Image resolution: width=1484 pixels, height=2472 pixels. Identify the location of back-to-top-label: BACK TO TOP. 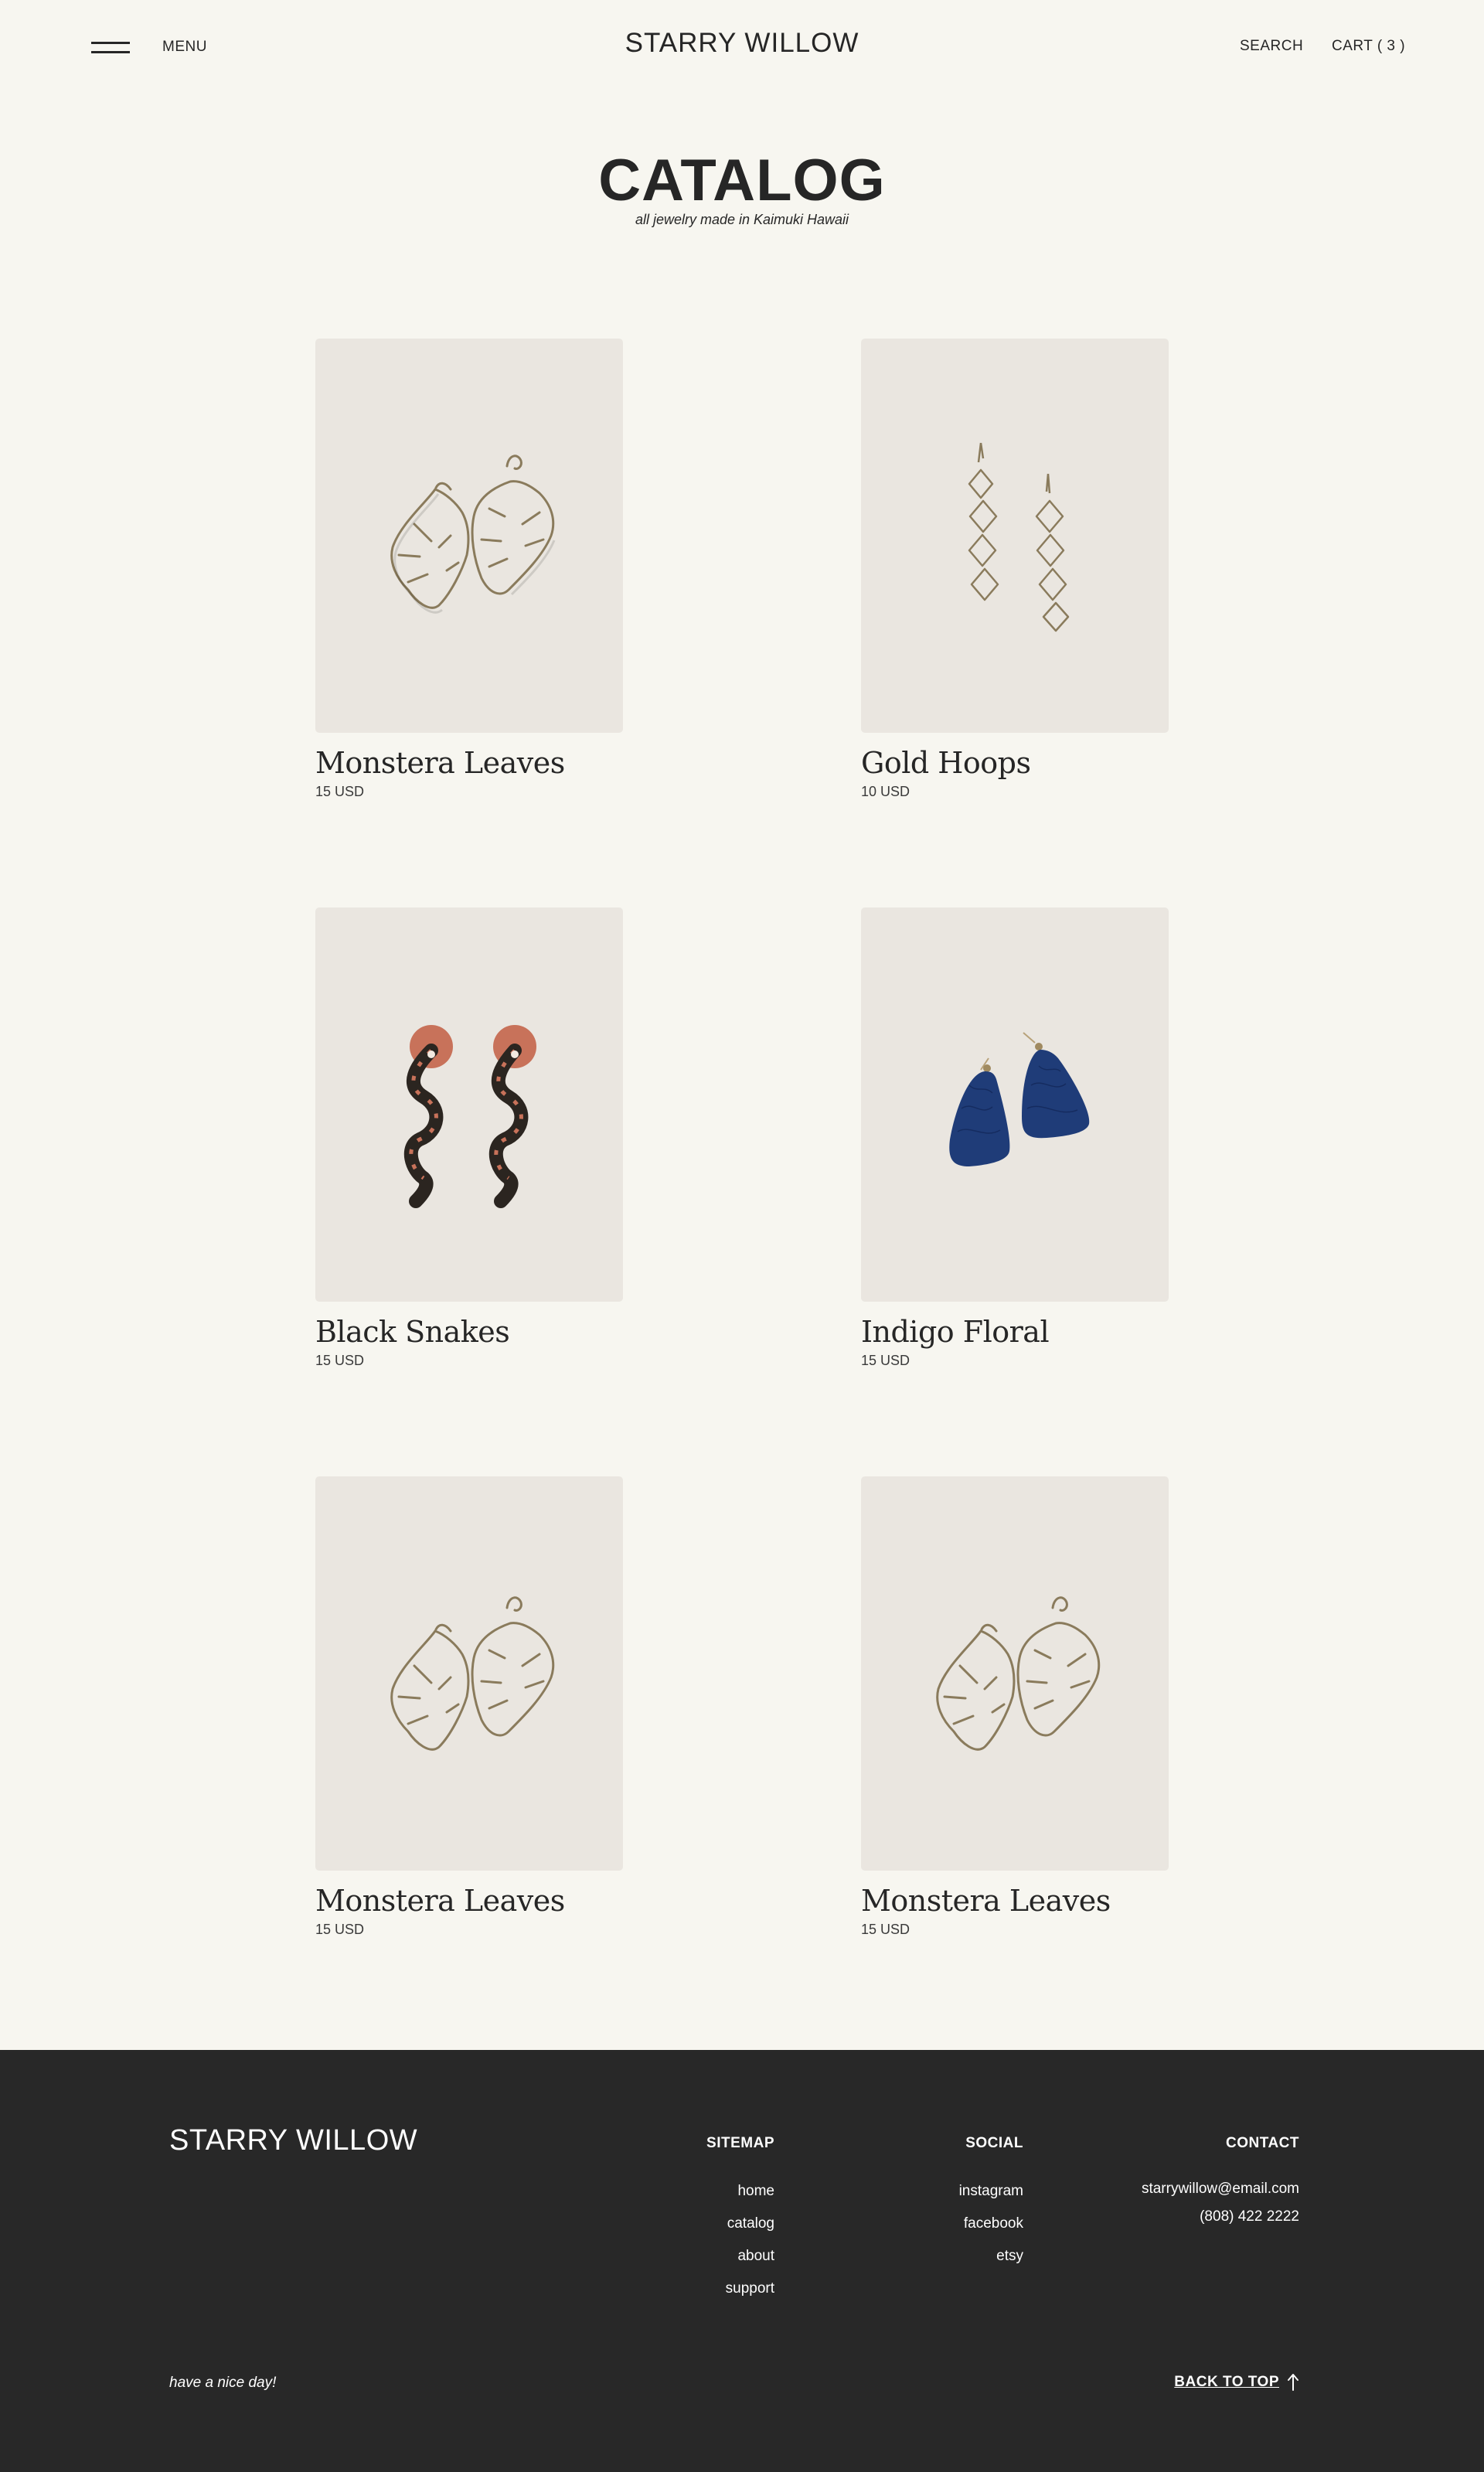
(1226, 2382).